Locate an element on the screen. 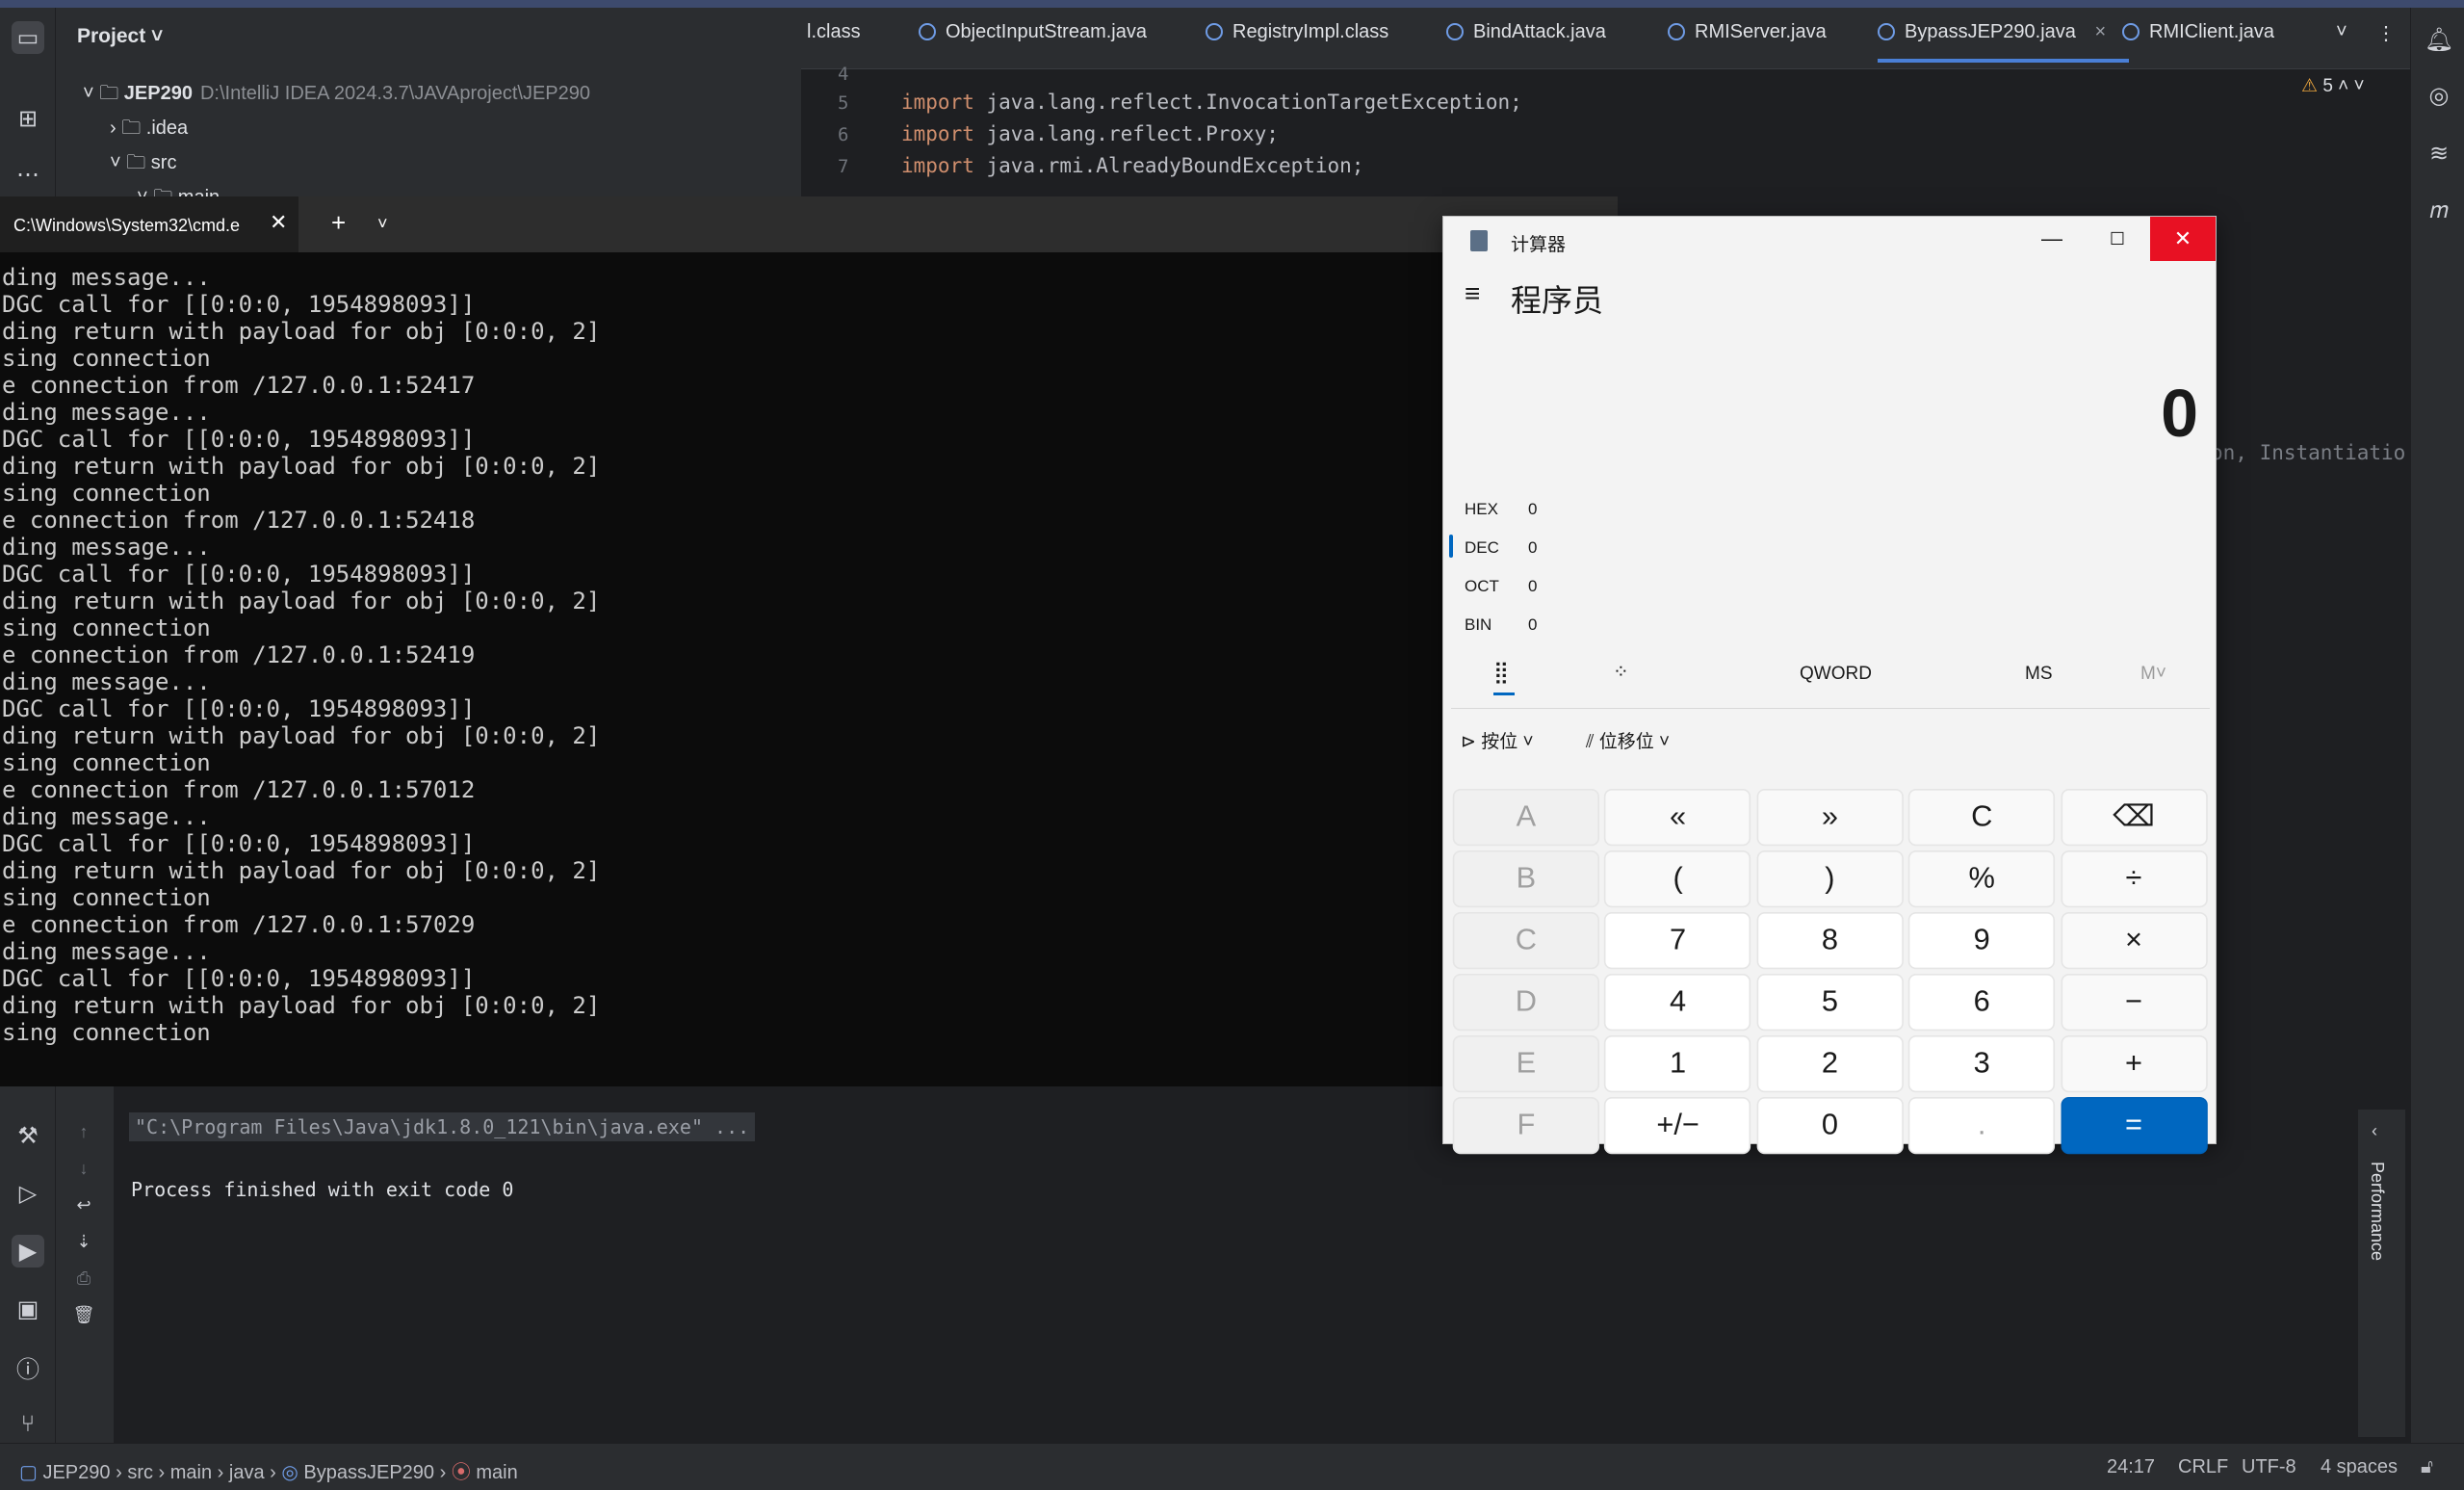  key-c: C is located at coordinates (1525, 941).